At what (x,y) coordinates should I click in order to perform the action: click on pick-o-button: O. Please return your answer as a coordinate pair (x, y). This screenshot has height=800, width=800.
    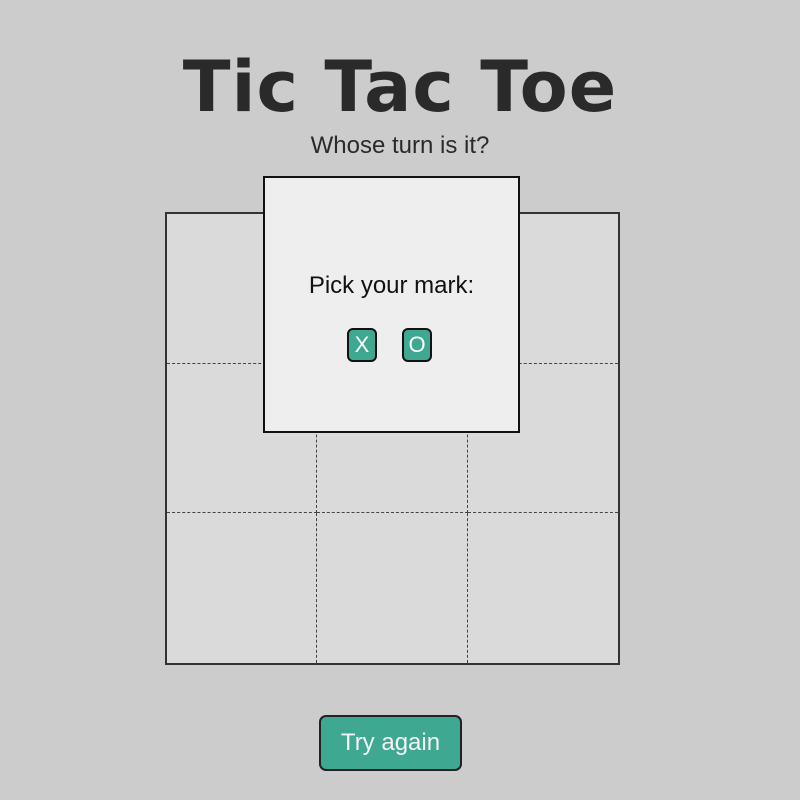
    Looking at the image, I should click on (417, 345).